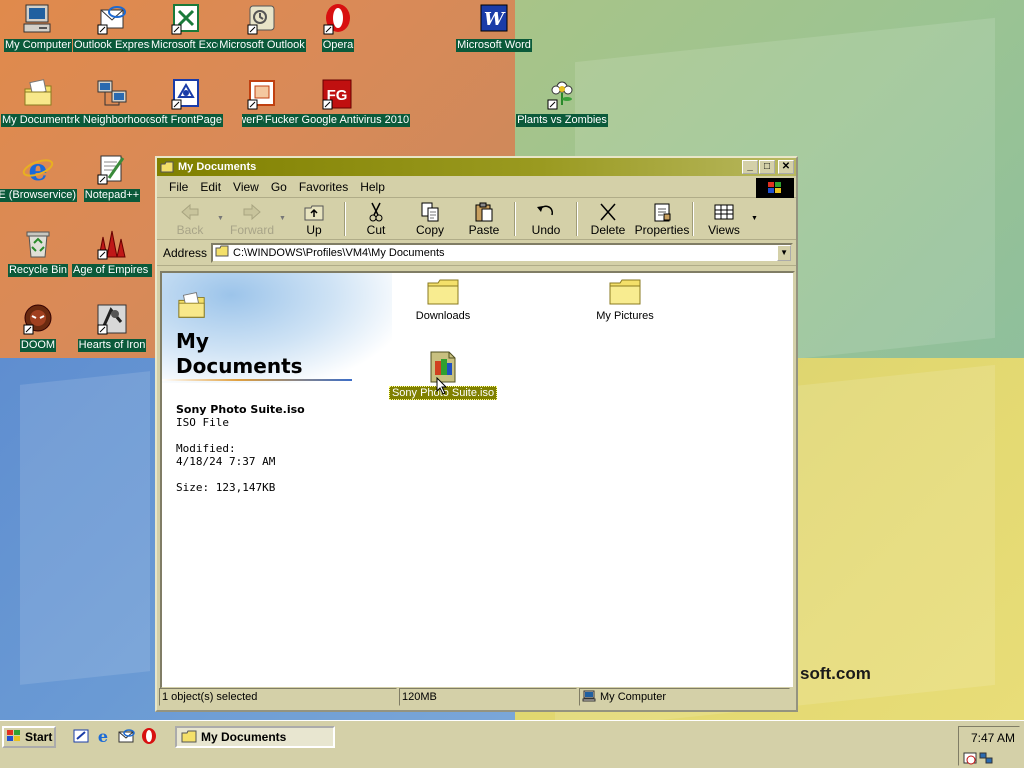 The image size is (1024, 768). Describe the element at coordinates (494, 45) in the screenshot. I see `desktop-icon-label: Microsoft Word` at that location.